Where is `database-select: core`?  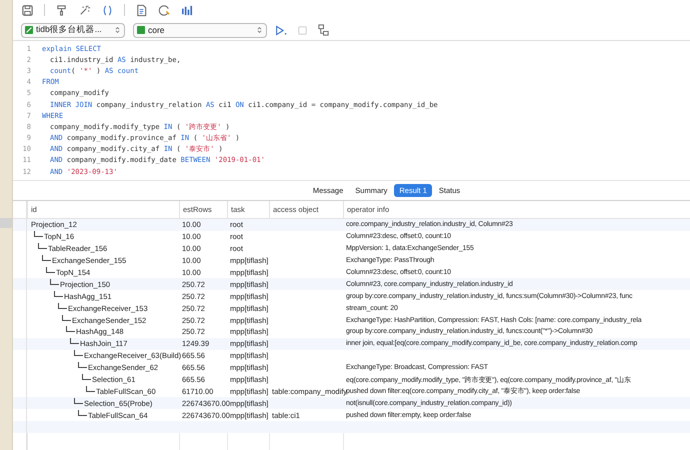
database-select: core is located at coordinates (200, 30).